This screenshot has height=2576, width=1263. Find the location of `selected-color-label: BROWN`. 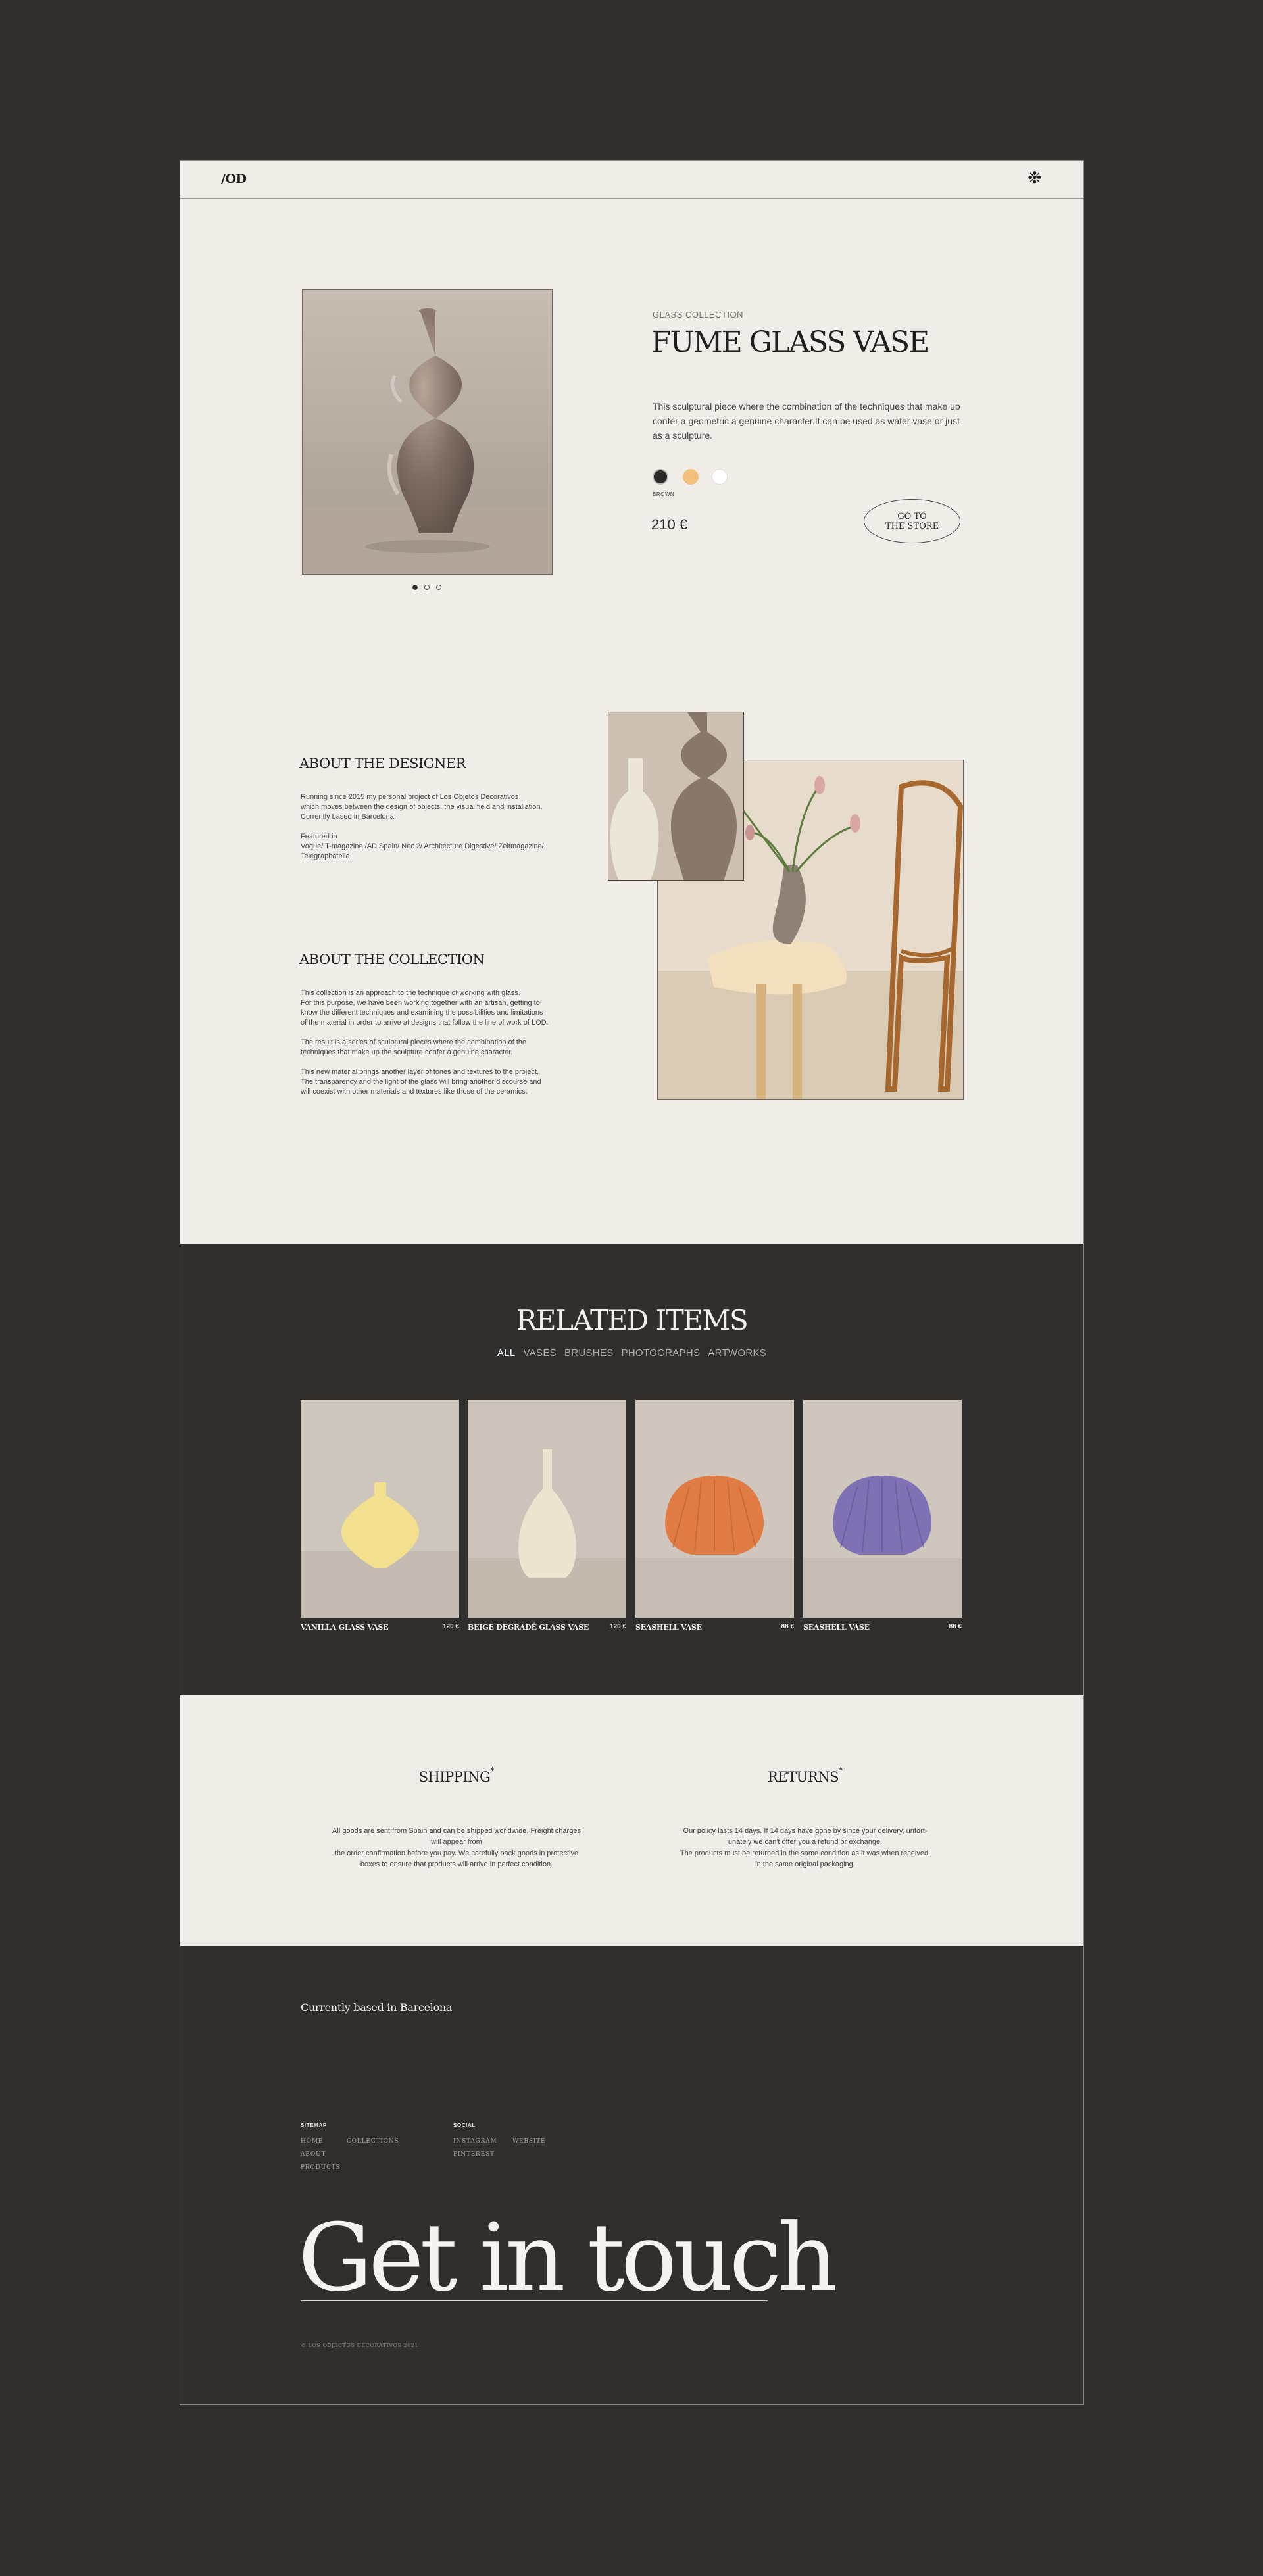

selected-color-label: BROWN is located at coordinates (664, 494).